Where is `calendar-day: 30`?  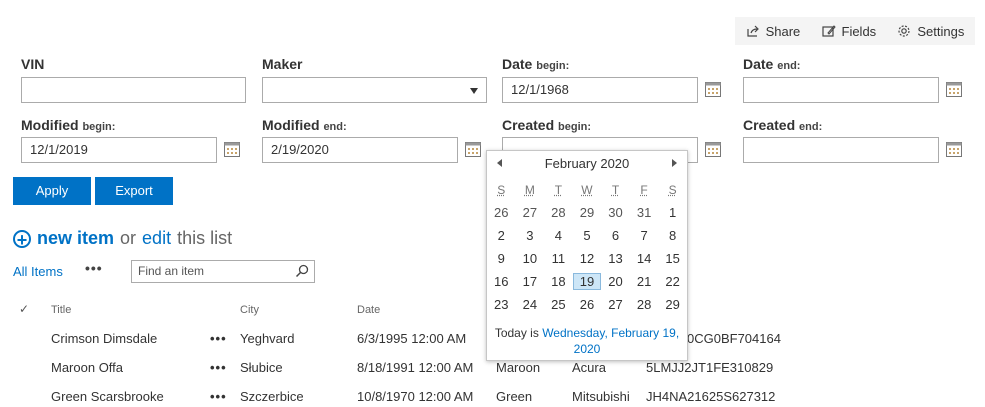
calendar-day: 30 is located at coordinates (615, 212).